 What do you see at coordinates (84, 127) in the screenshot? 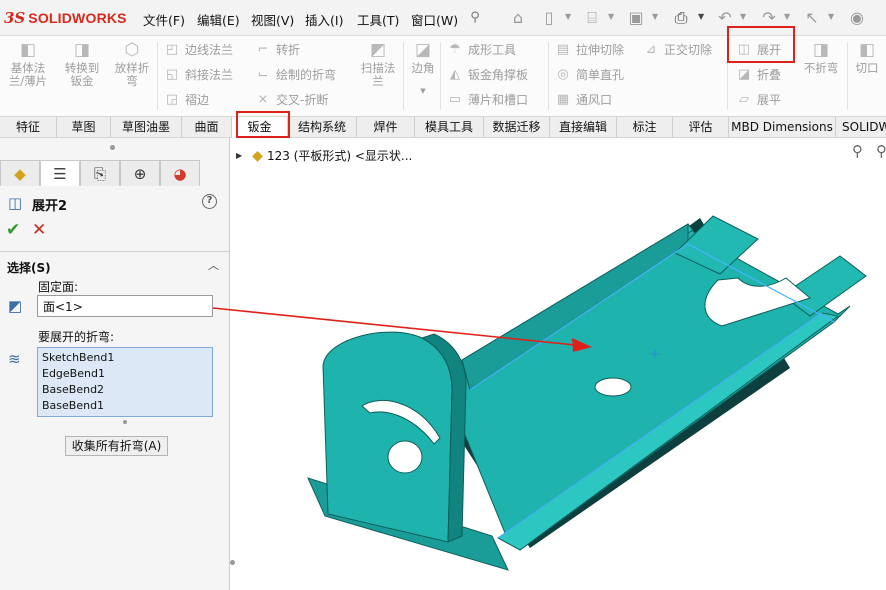
I see `tab-sketch: 草图` at bounding box center [84, 127].